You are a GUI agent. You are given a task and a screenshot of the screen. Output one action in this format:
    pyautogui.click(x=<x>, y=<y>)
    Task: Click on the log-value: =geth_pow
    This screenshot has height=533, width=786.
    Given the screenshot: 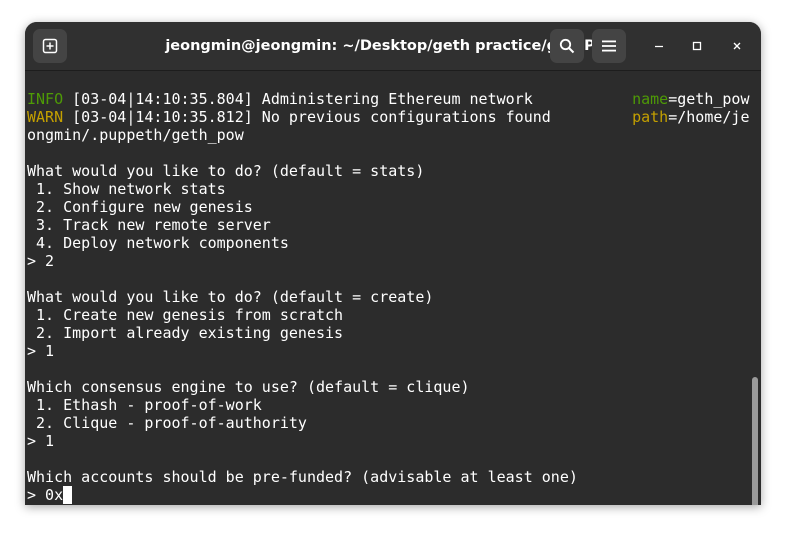 What is the action you would take?
    pyautogui.click(x=709, y=99)
    